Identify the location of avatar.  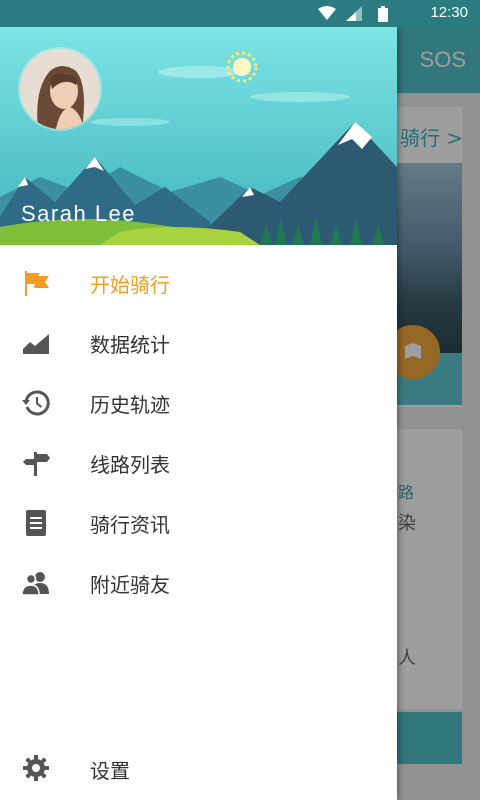
(60, 89).